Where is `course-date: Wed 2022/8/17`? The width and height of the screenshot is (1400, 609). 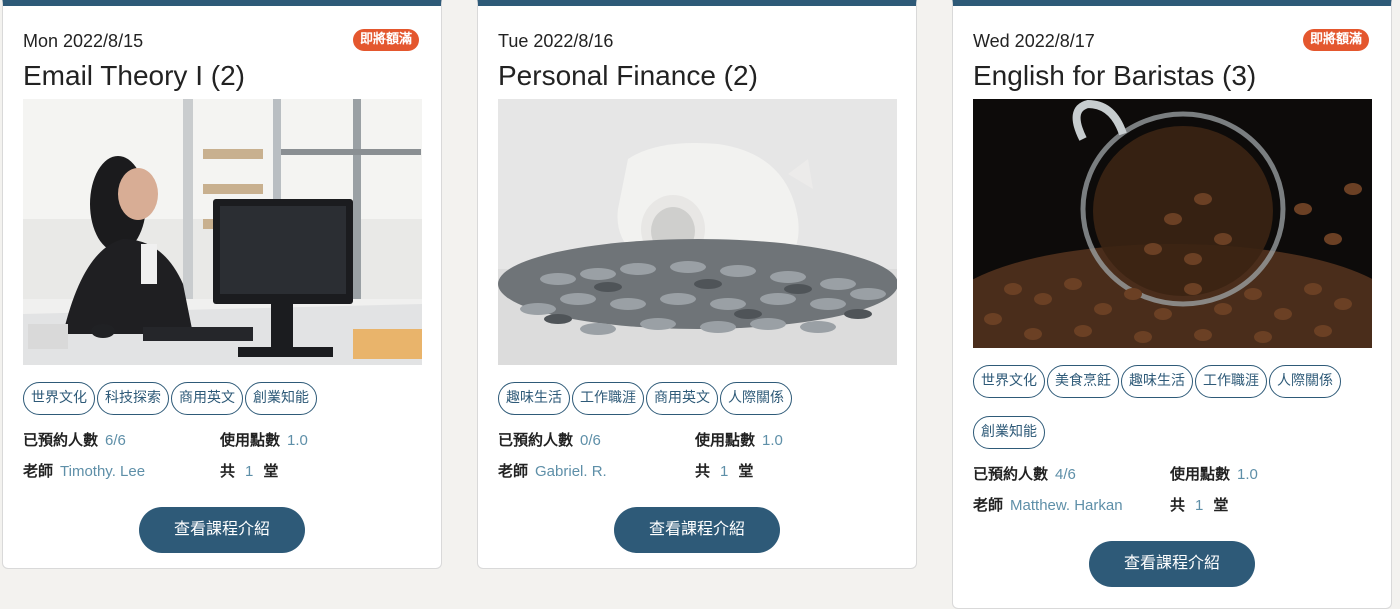 course-date: Wed 2022/8/17 is located at coordinates (1034, 41).